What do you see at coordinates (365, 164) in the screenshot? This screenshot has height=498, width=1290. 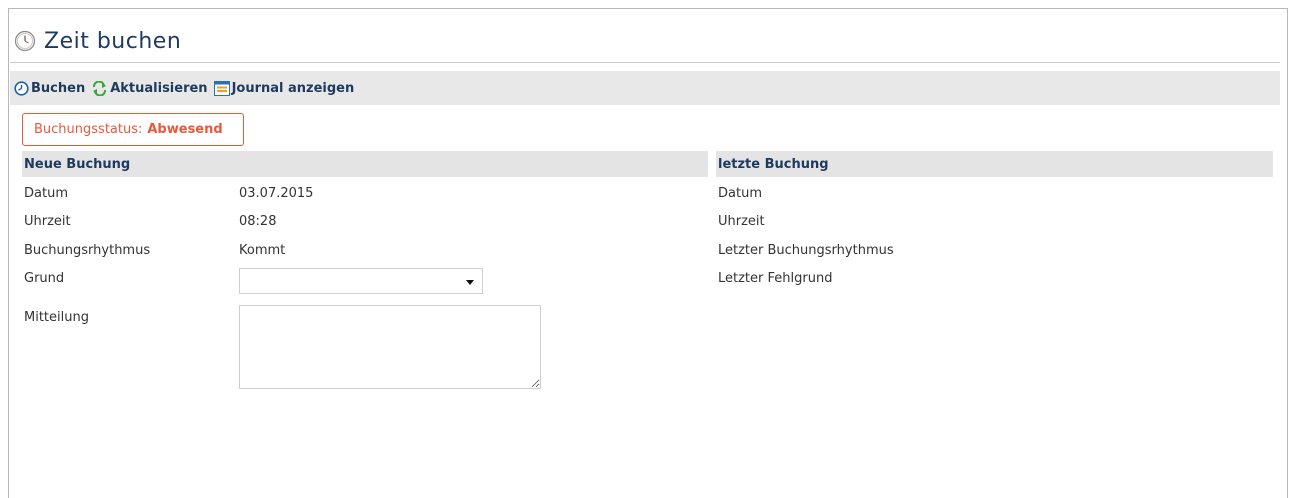 I see `section-header-neue-buchung: Neue Buchung` at bounding box center [365, 164].